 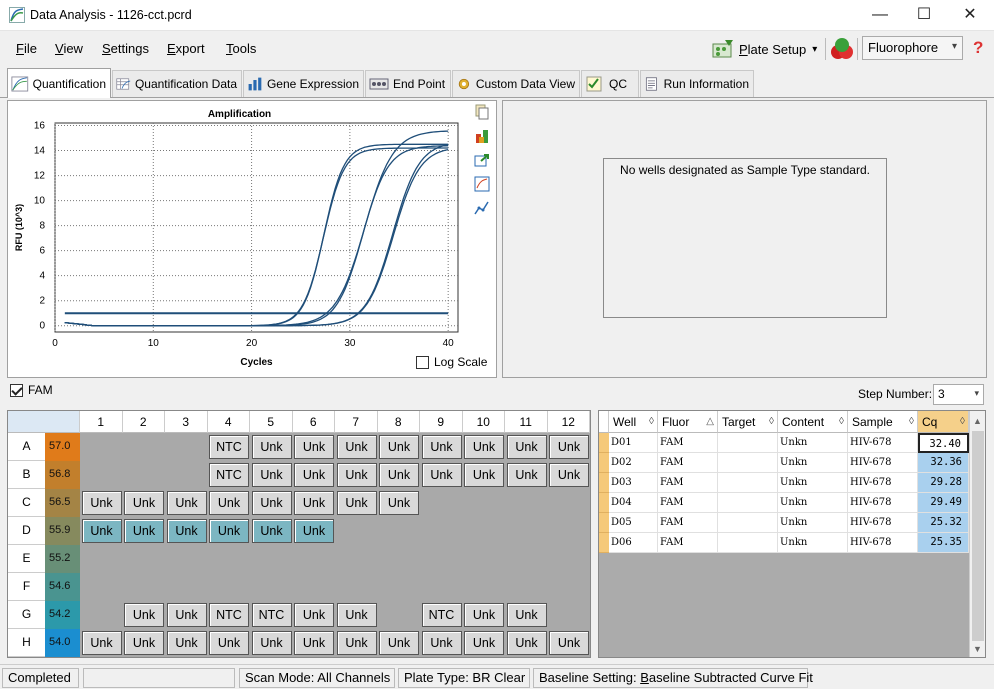 What do you see at coordinates (313, 422) in the screenshot?
I see `plate-column-header: 6` at bounding box center [313, 422].